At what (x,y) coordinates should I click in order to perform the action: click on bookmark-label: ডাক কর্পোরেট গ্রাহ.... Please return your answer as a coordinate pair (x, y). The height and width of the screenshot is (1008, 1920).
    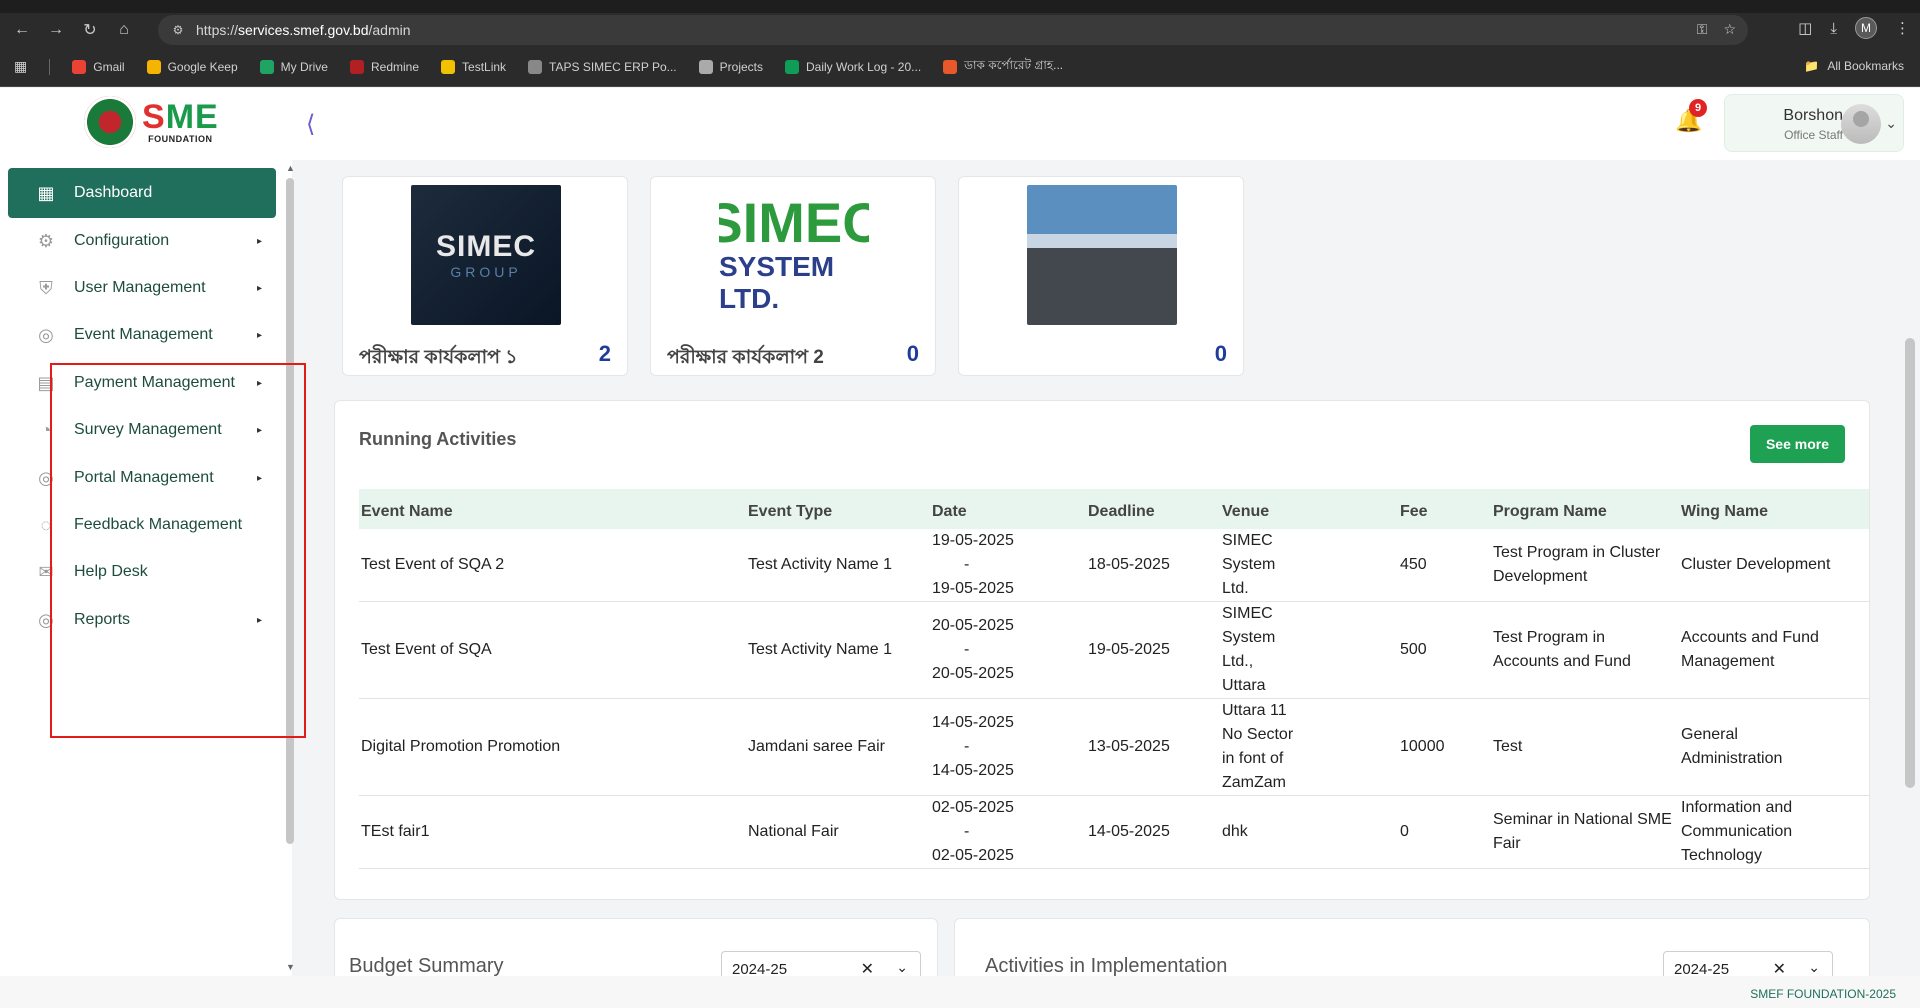
    Looking at the image, I should click on (1014, 64).